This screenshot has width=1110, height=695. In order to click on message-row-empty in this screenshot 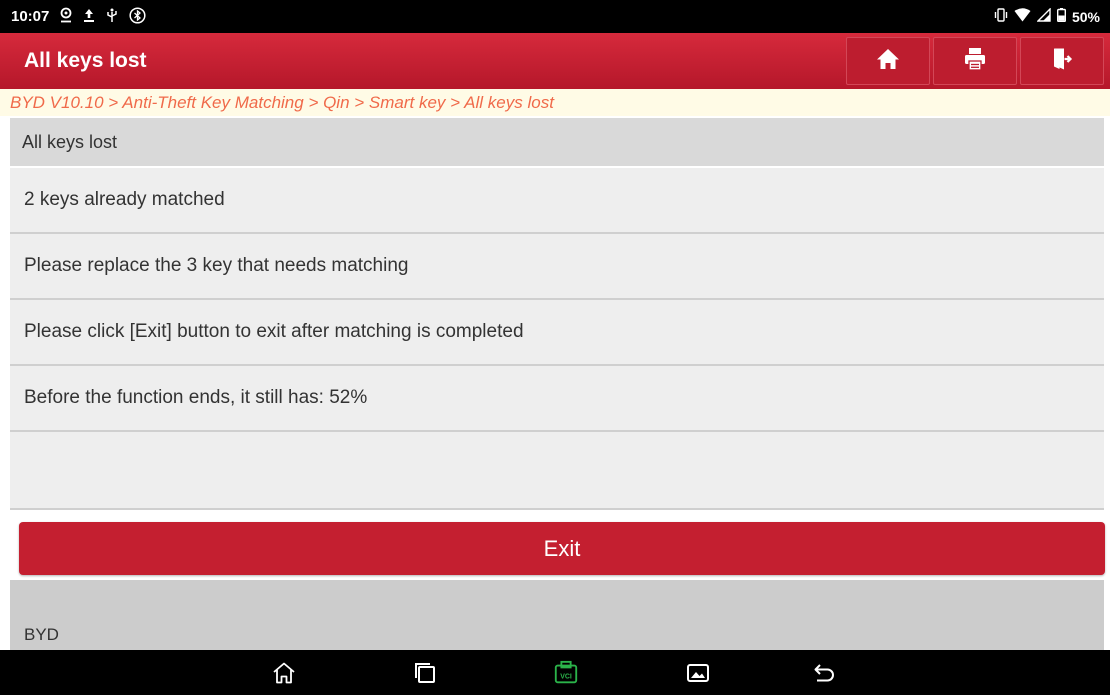, I will do `click(557, 471)`.